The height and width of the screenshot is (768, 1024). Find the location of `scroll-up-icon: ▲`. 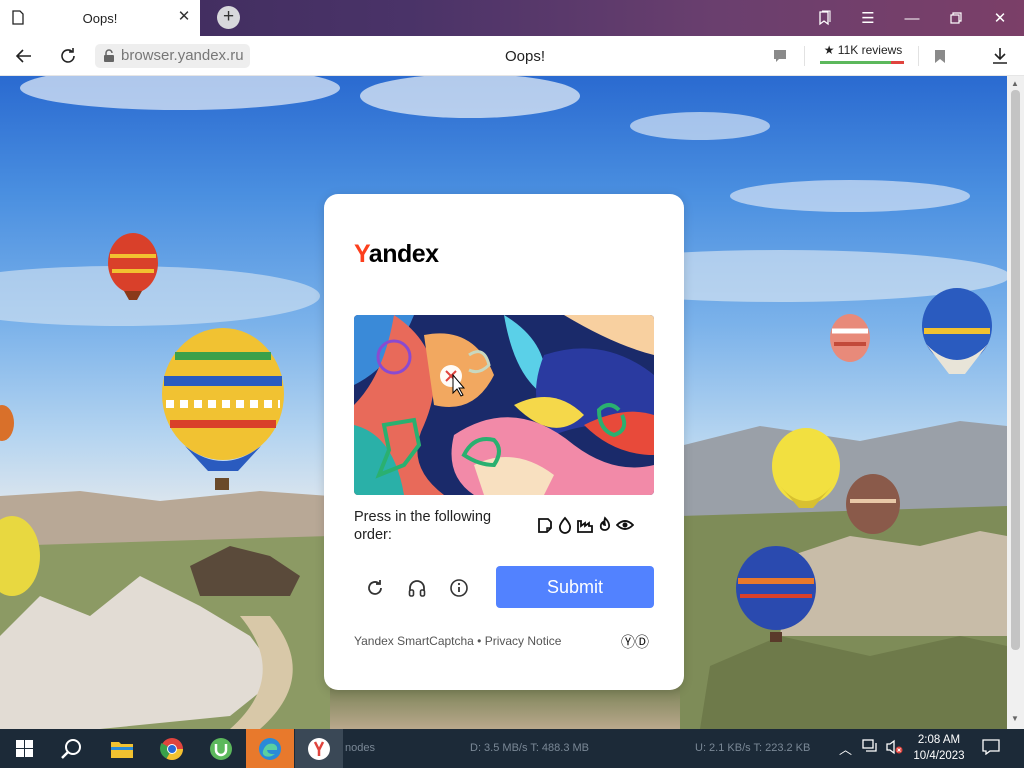

scroll-up-icon: ▲ is located at coordinates (1015, 83).